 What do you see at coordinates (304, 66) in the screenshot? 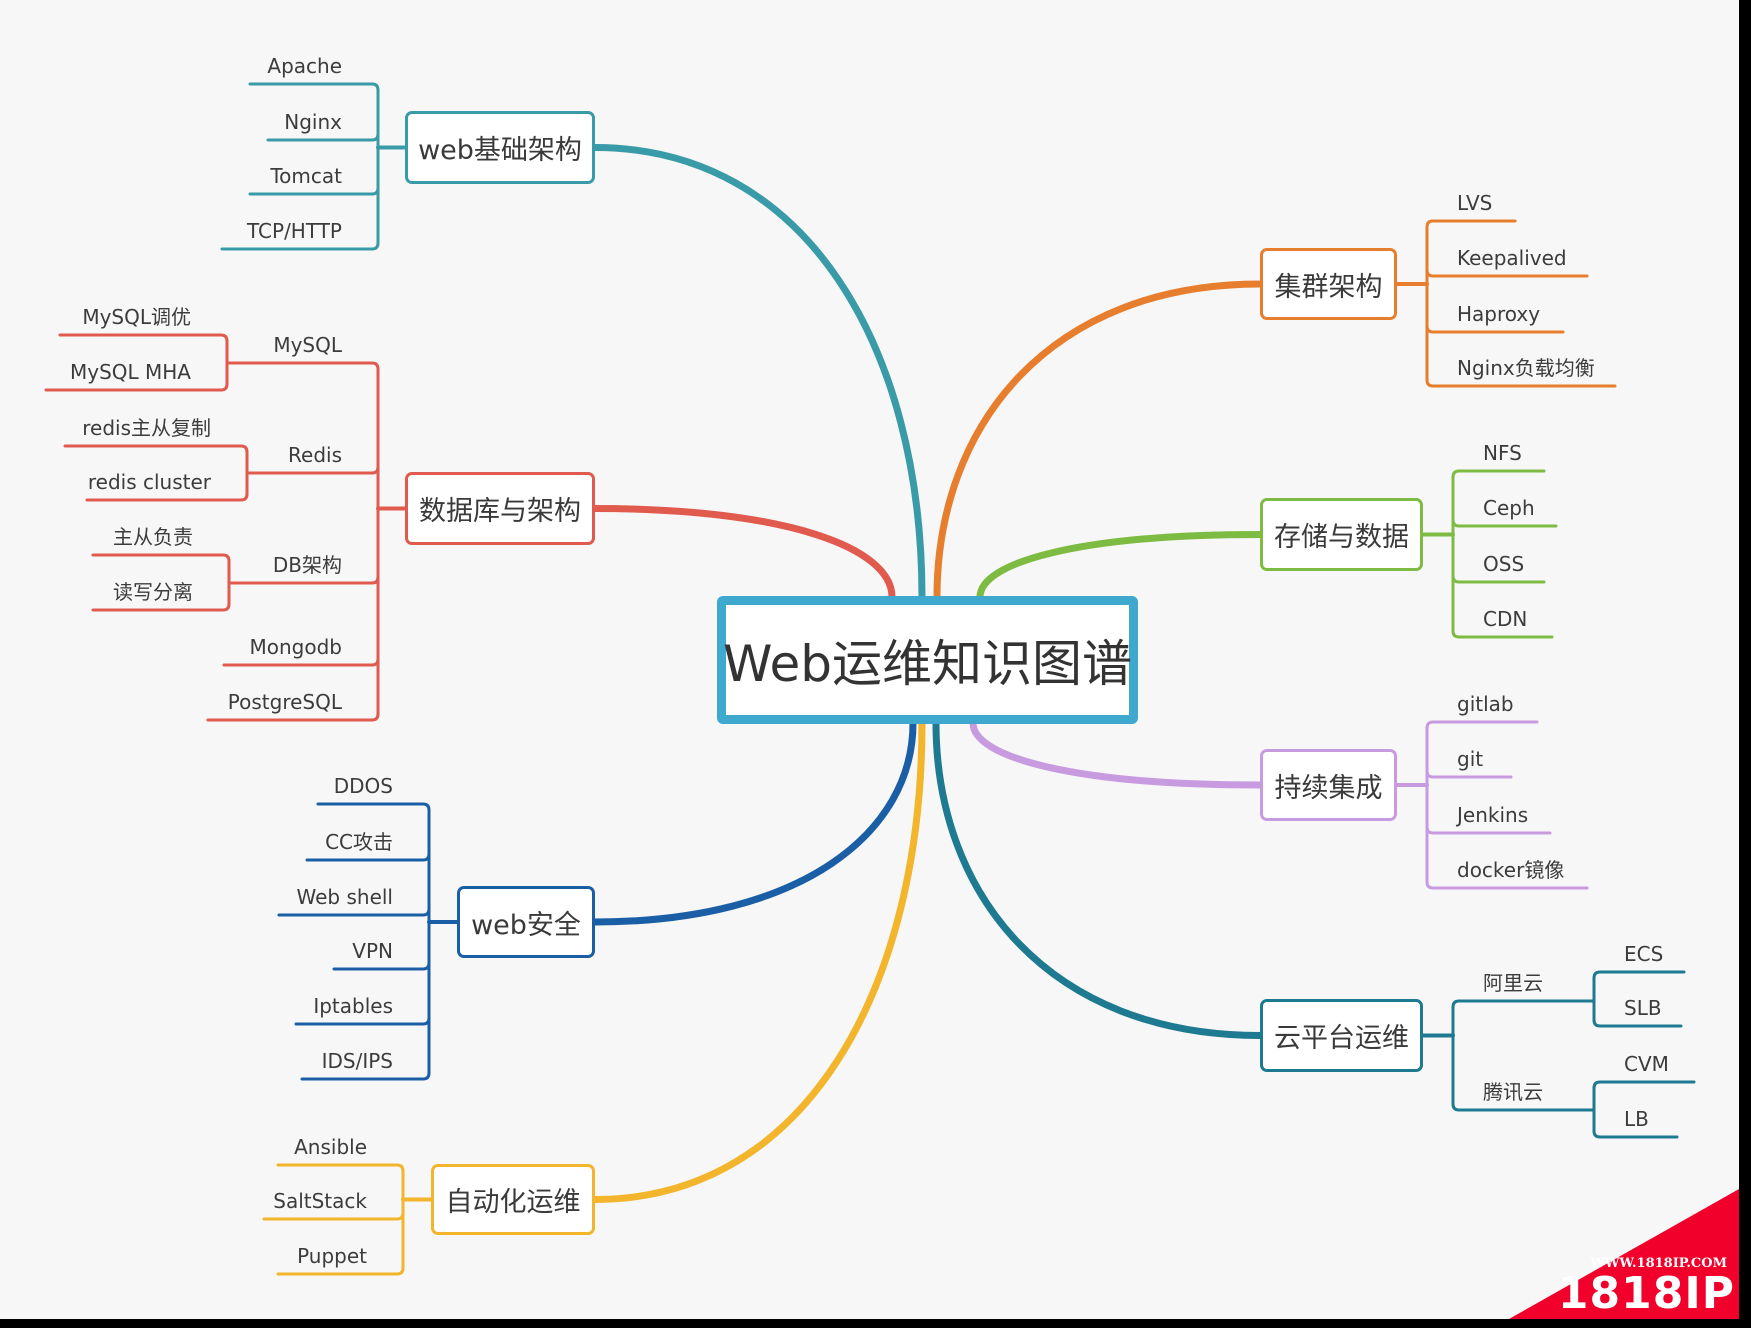
I see `subtopic-web_basic-0: Apache` at bounding box center [304, 66].